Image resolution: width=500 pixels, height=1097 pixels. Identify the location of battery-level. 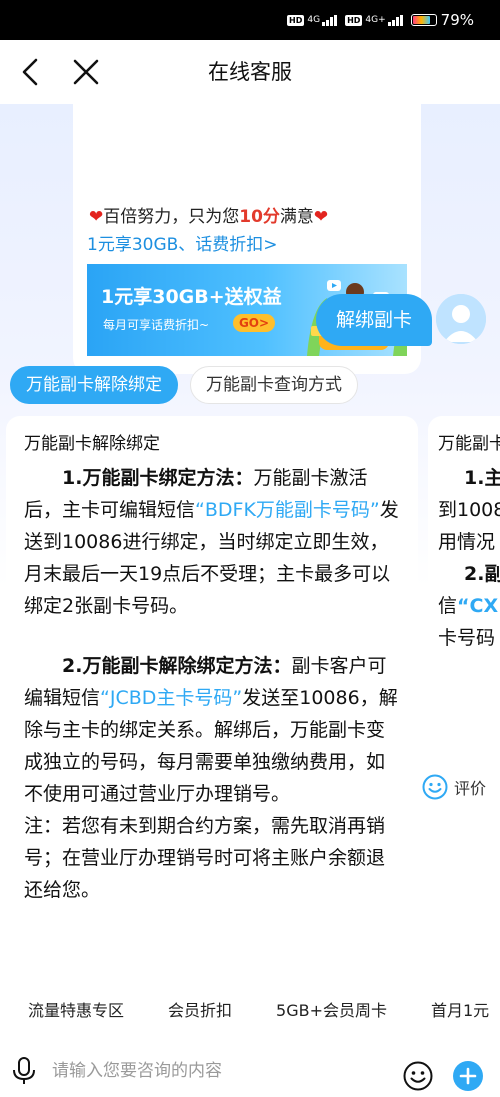
(421, 20).